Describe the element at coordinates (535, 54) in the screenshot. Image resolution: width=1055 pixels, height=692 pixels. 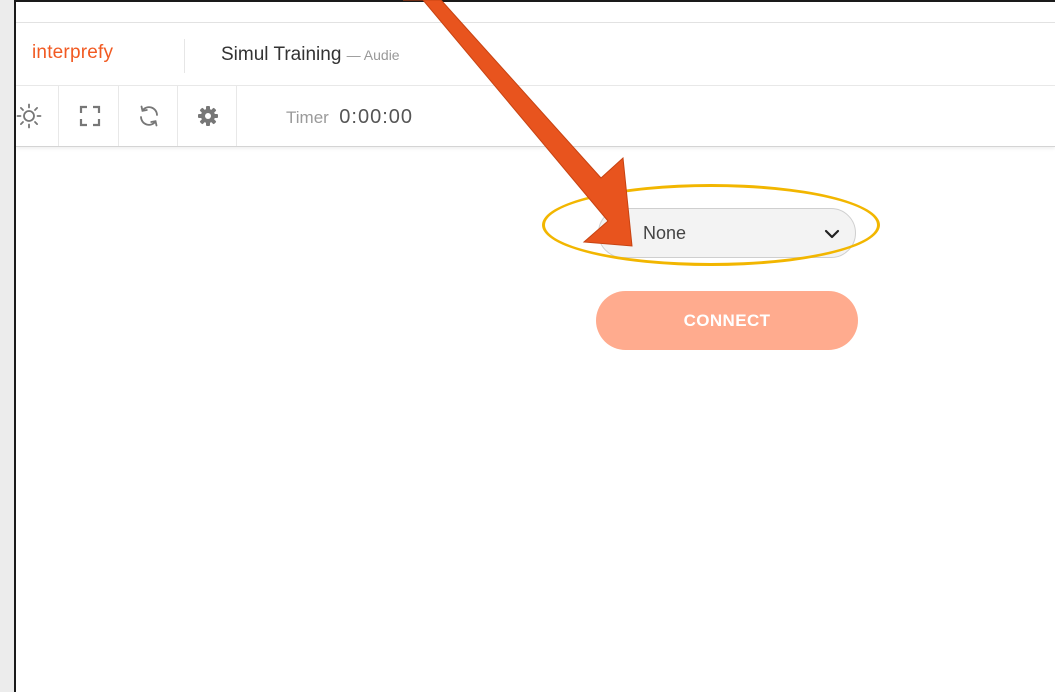
I see `header-bar: interprefy Simul Training — Audie` at that location.